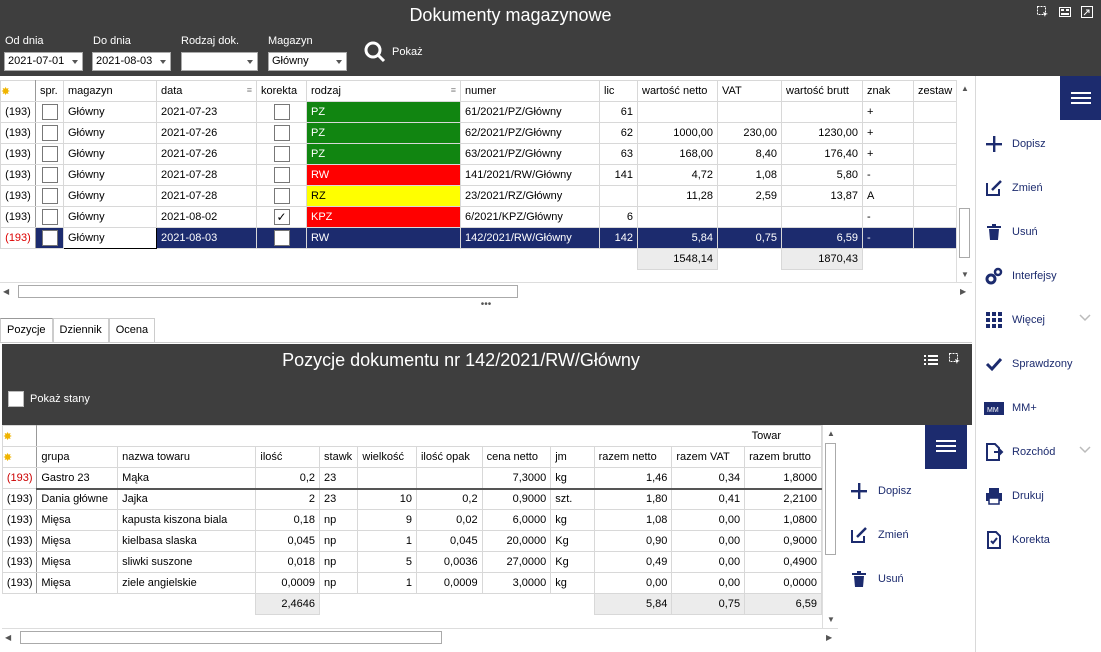  Describe the element at coordinates (633, 562) in the screenshot. I see `cell-razem-netto: 0,49` at that location.